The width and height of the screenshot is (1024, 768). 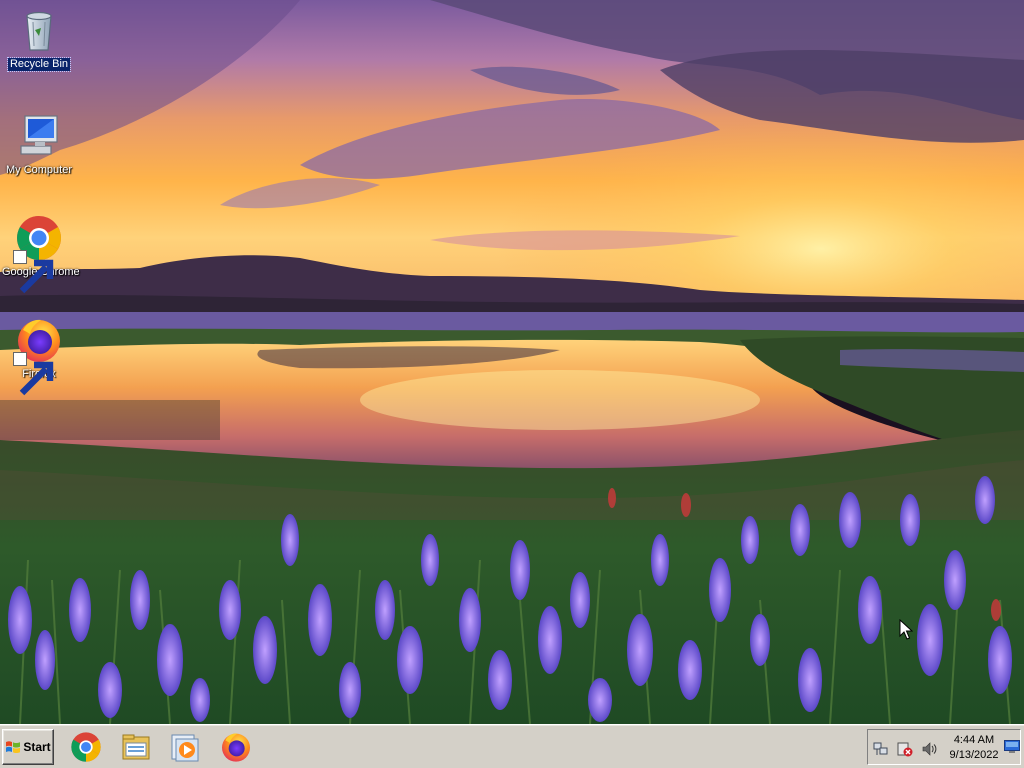 I want to click on desktop-icon-label: My Computer, so click(x=39, y=170).